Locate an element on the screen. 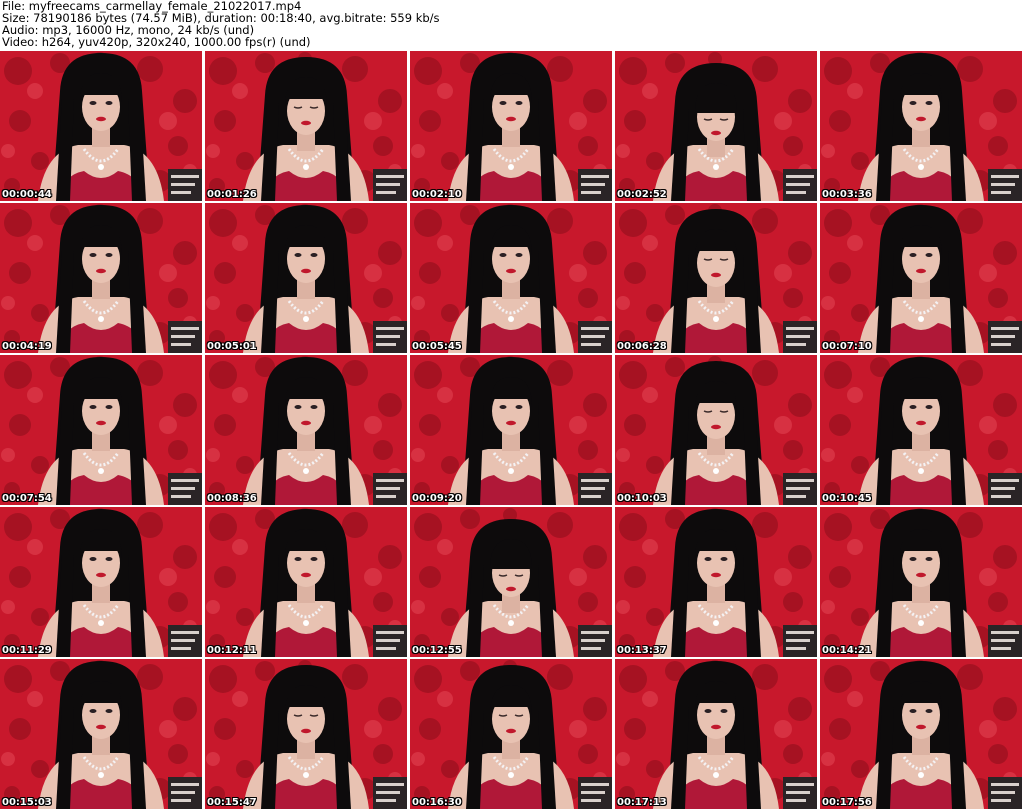 The height and width of the screenshot is (811, 1024). thumbnail-frame: 00:03:36 is located at coordinates (921, 126).